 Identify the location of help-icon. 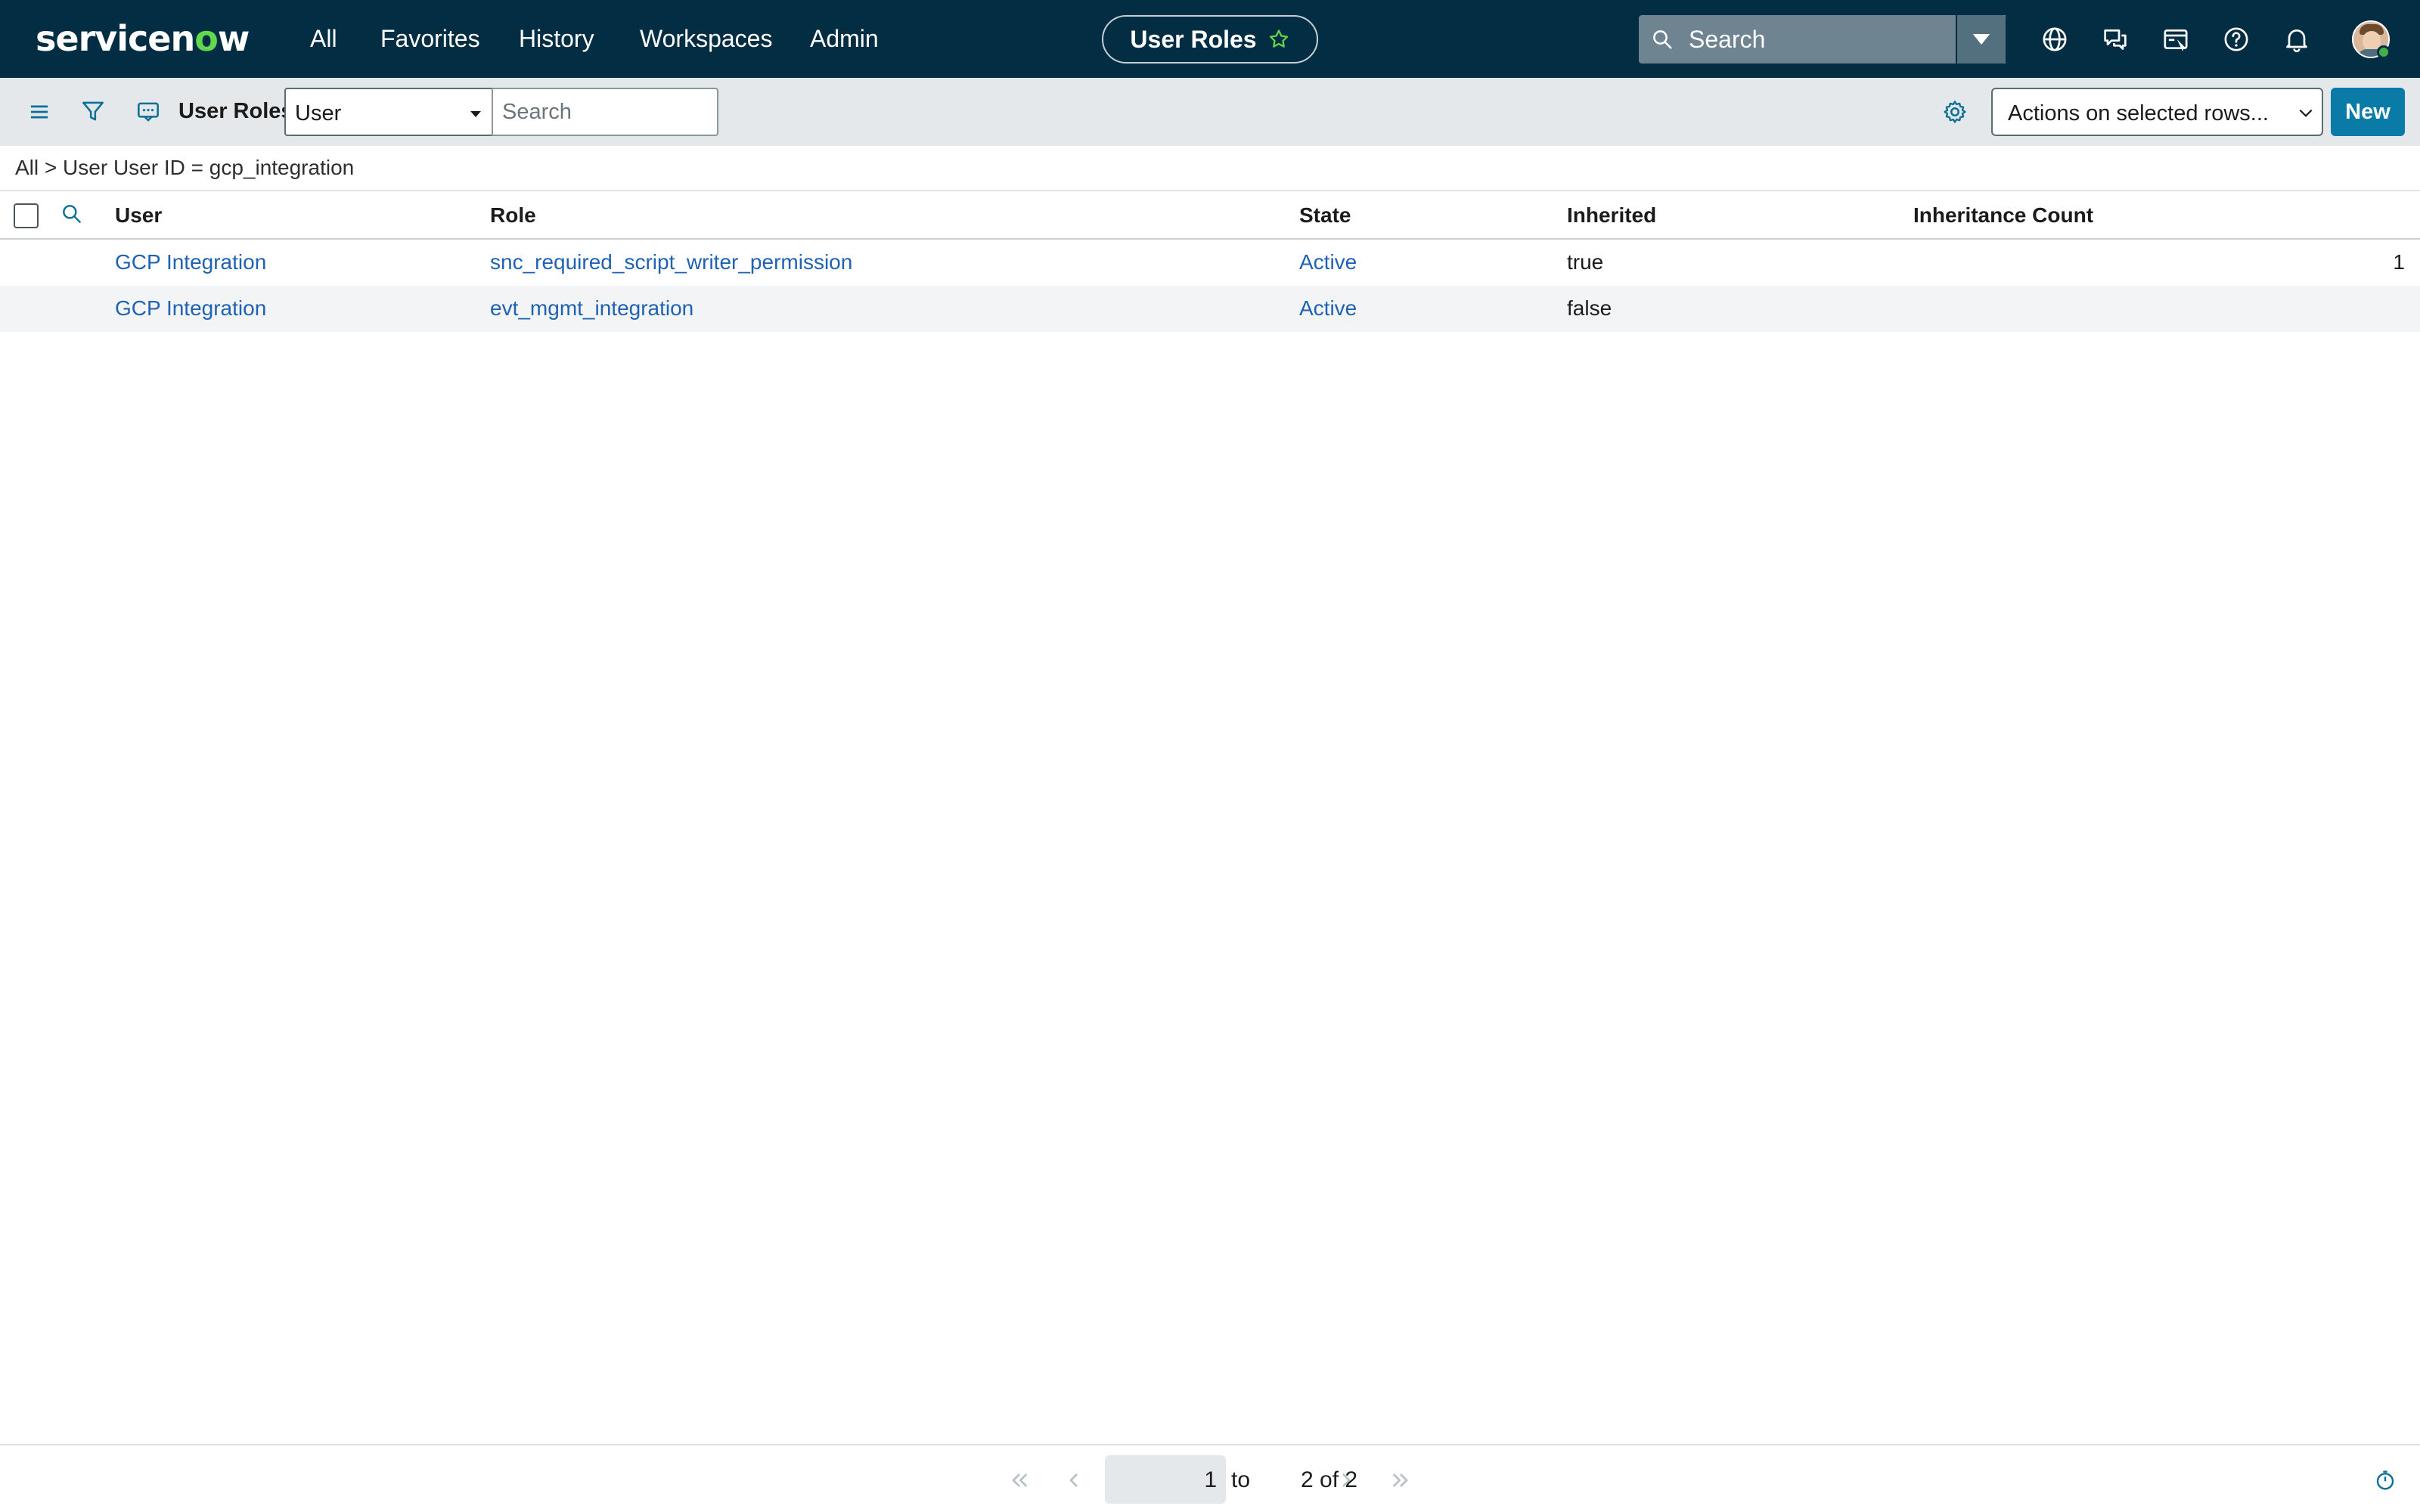
(2236, 39).